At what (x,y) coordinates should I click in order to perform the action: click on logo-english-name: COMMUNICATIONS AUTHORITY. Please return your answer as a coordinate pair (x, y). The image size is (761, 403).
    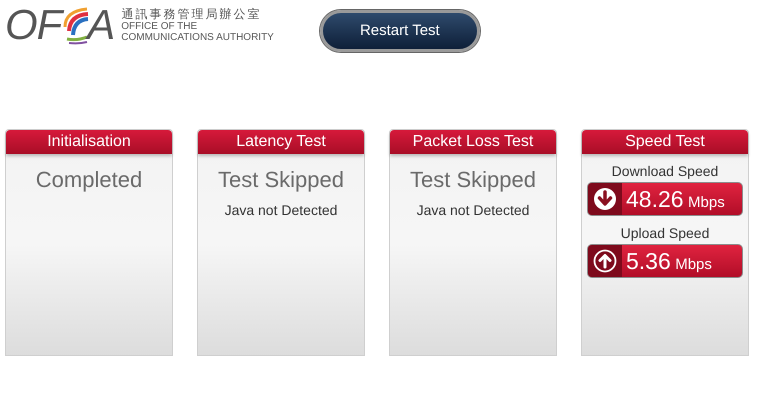
    Looking at the image, I should click on (197, 37).